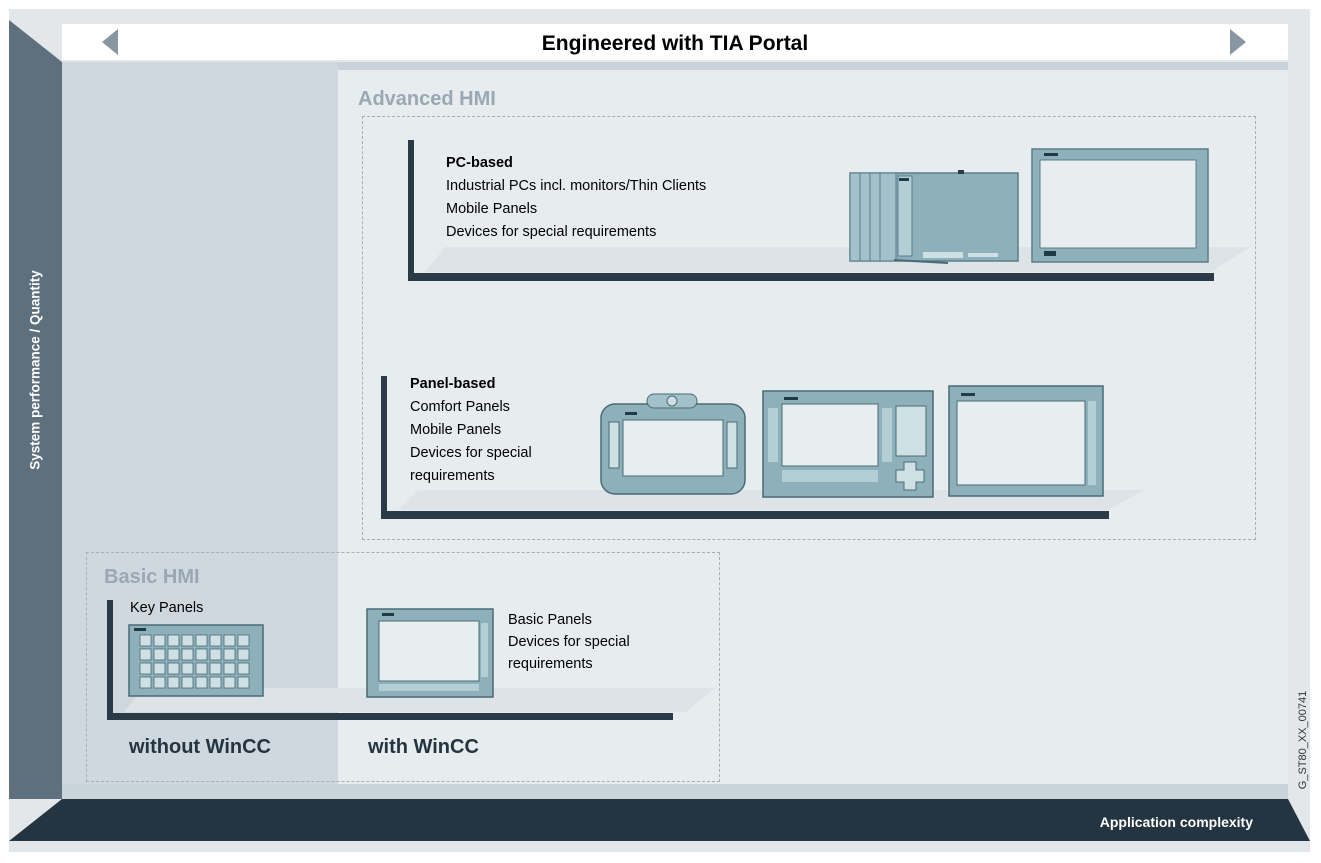 This screenshot has width=1321, height=863. Describe the element at coordinates (430, 653) in the screenshot. I see `basic-panel-image` at that location.